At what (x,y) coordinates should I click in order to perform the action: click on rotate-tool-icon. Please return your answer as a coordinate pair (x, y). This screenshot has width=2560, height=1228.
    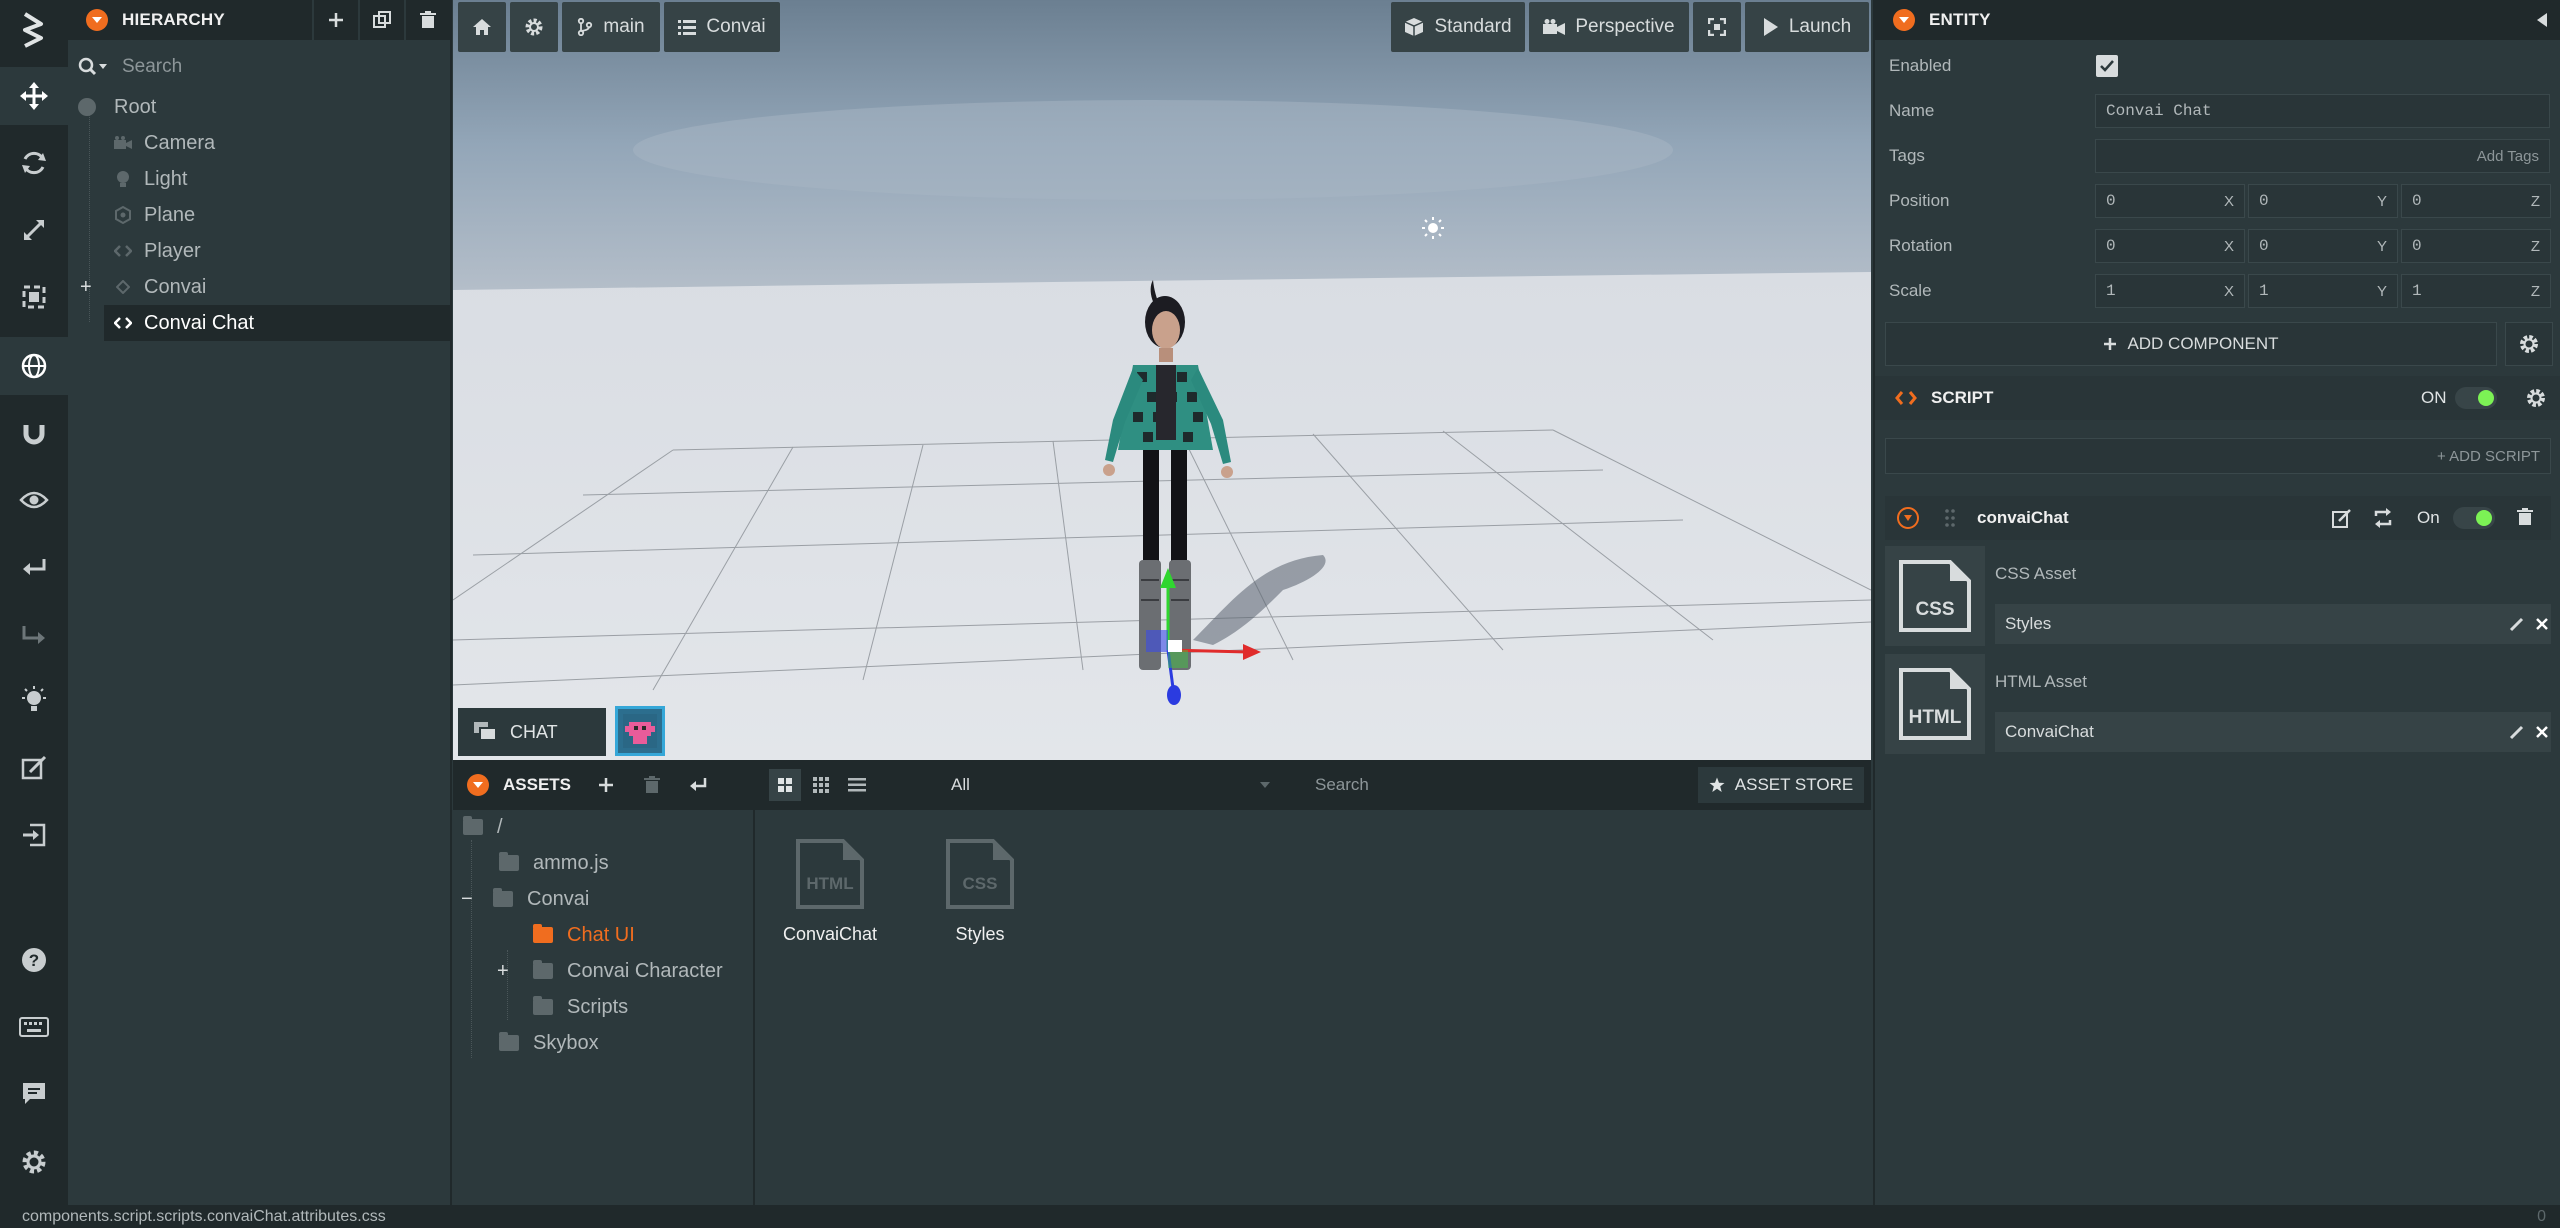
    Looking at the image, I should click on (34, 163).